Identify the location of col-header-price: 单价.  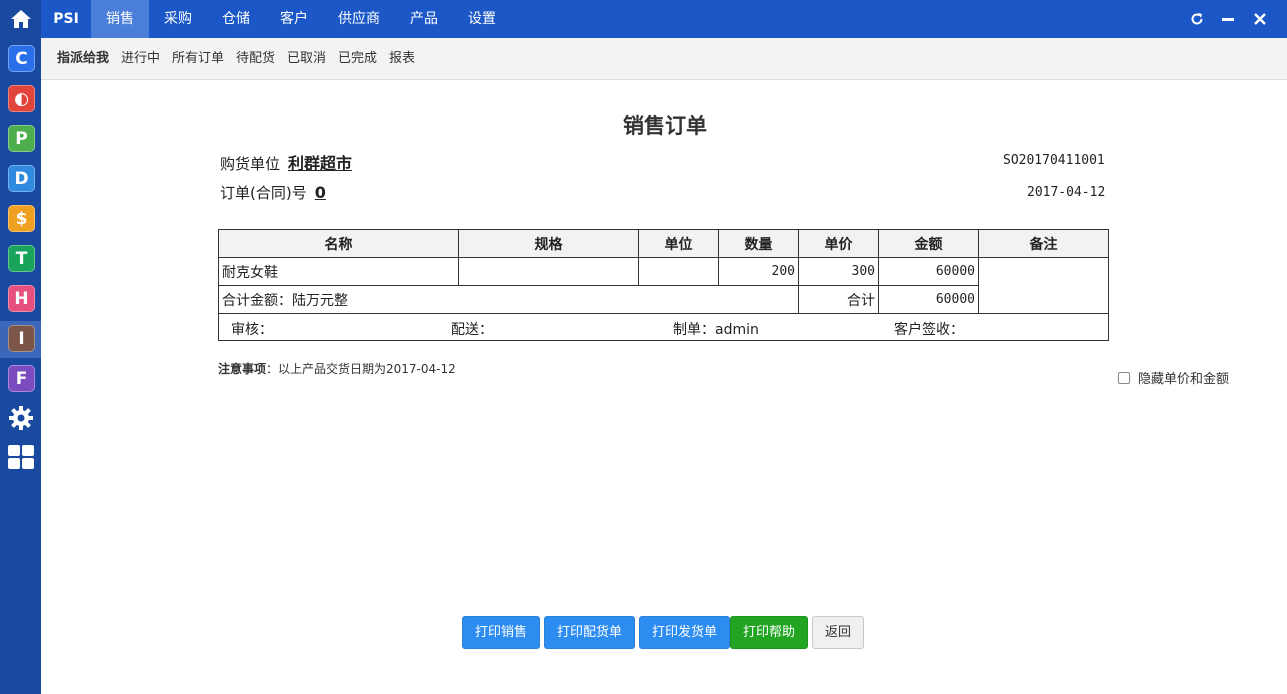
(838, 243).